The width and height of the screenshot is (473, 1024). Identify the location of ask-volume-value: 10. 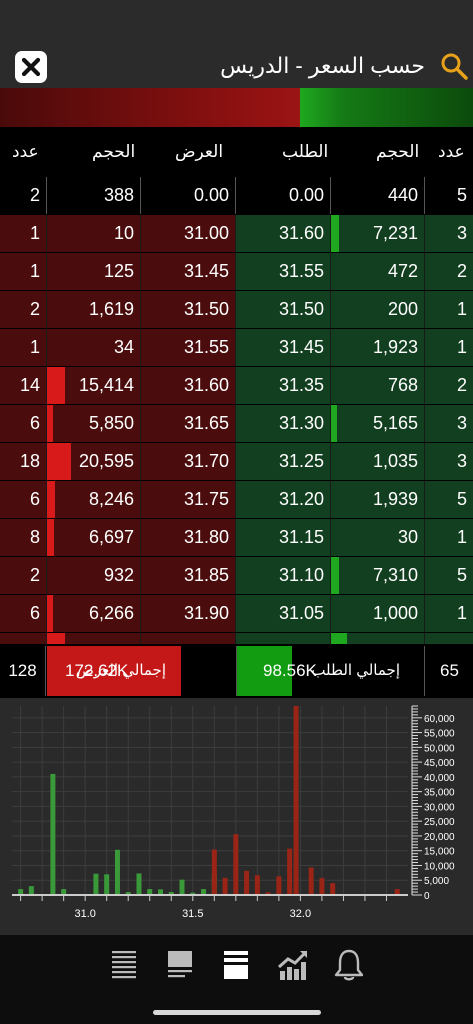
(123, 233).